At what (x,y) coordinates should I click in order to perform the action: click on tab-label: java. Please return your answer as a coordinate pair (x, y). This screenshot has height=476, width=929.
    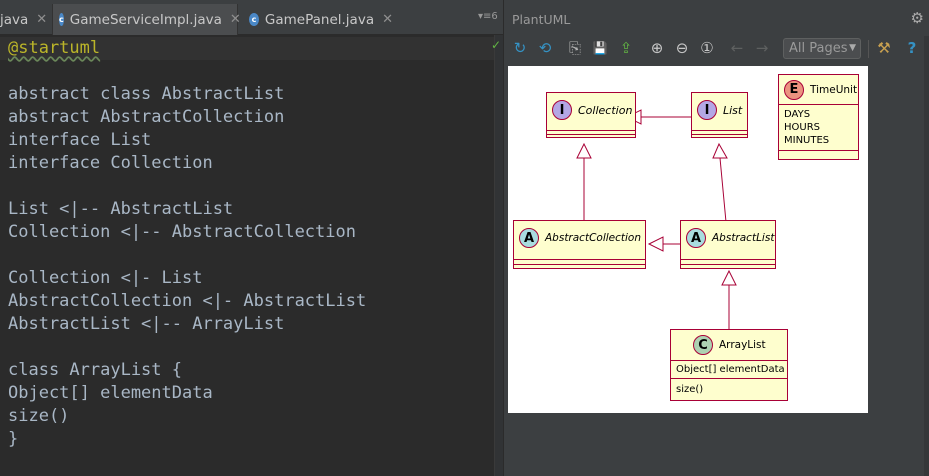
    Looking at the image, I should click on (14, 19).